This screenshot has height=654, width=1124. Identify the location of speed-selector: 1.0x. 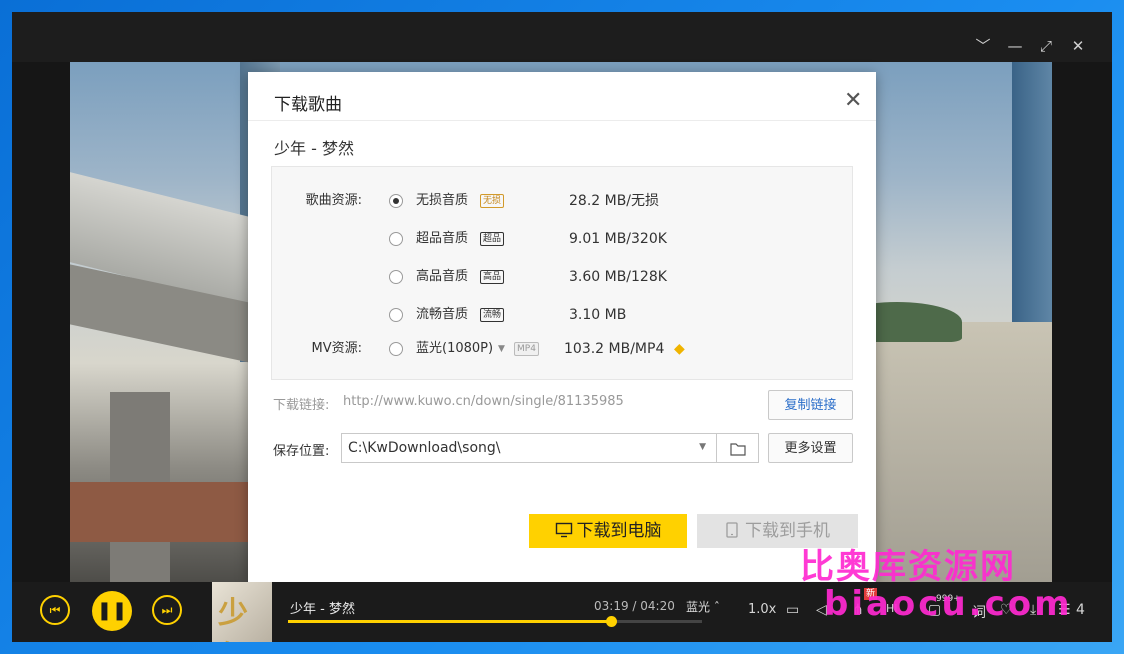
(762, 609).